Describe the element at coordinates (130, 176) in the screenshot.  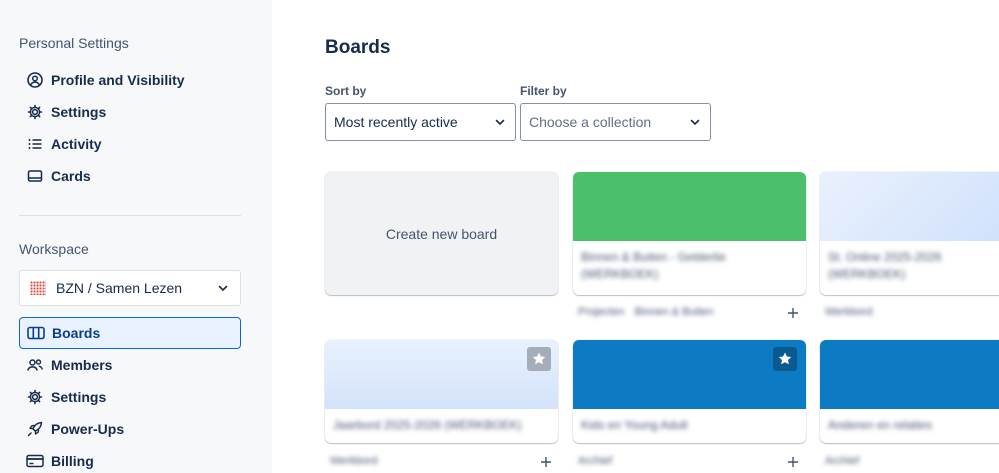
I see `sidebar-item-cards: Cards` at that location.